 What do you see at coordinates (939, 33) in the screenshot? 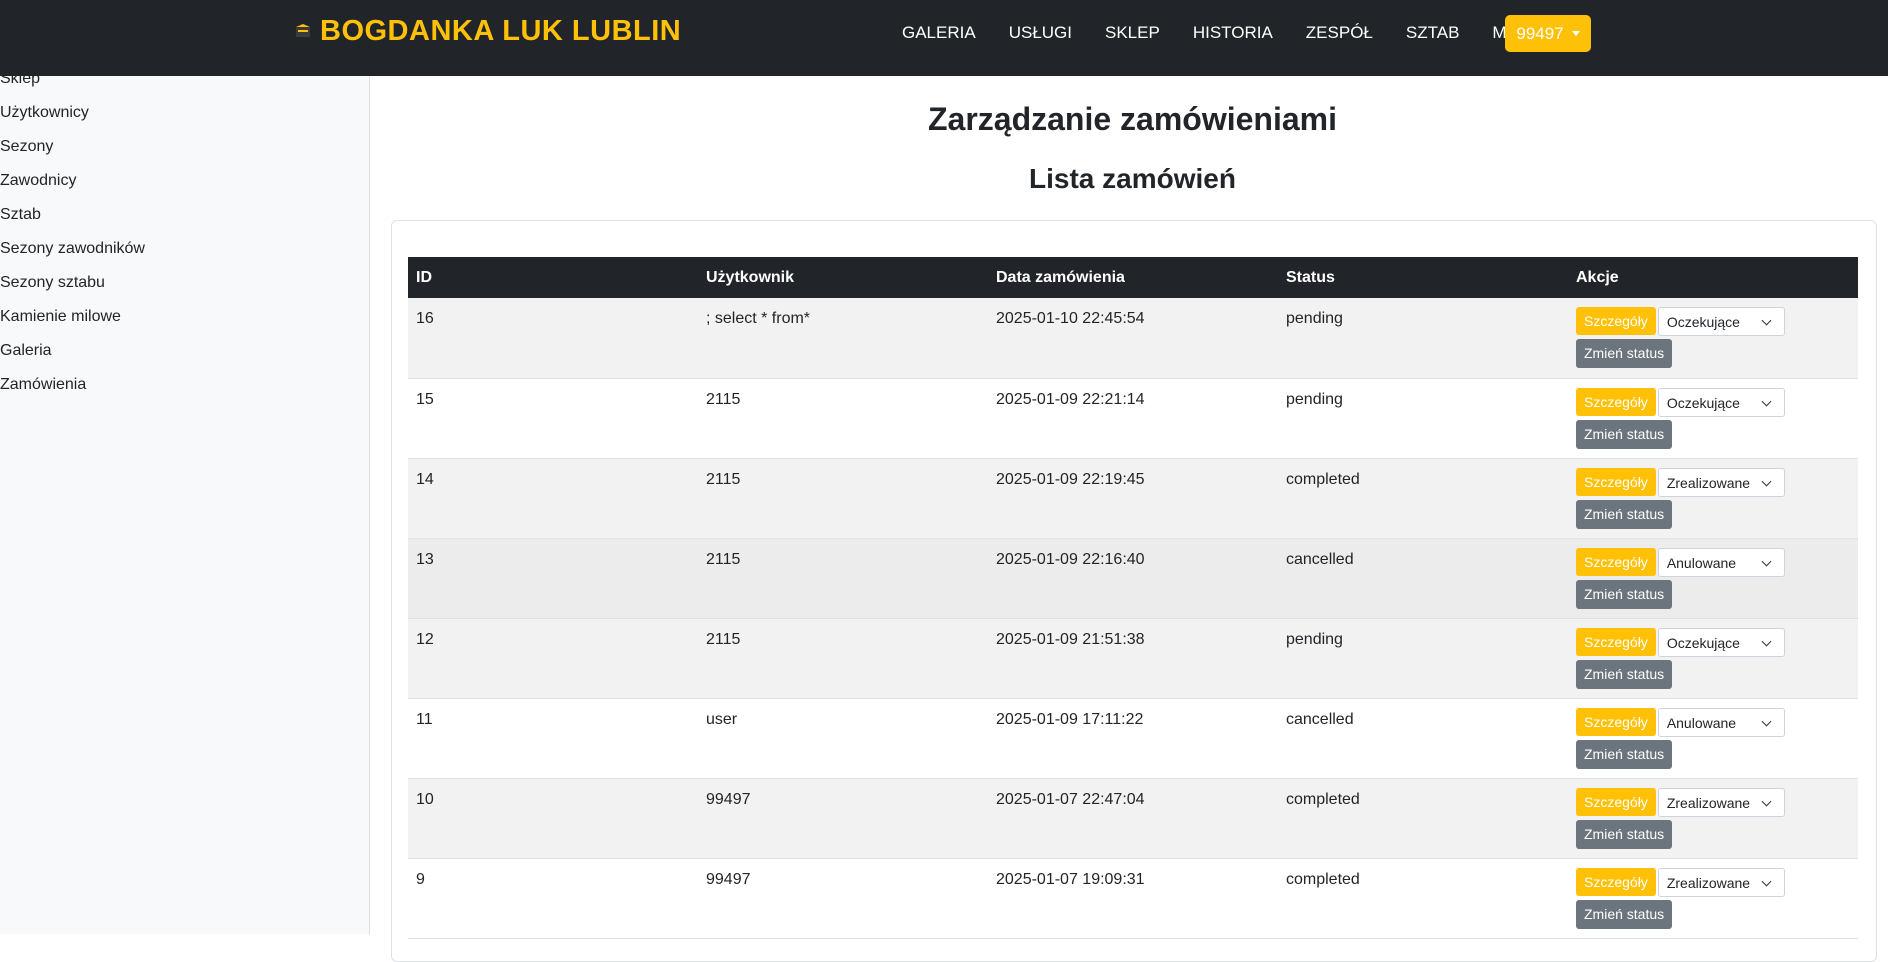
I see `nav-link-galeria: GALERIA` at bounding box center [939, 33].